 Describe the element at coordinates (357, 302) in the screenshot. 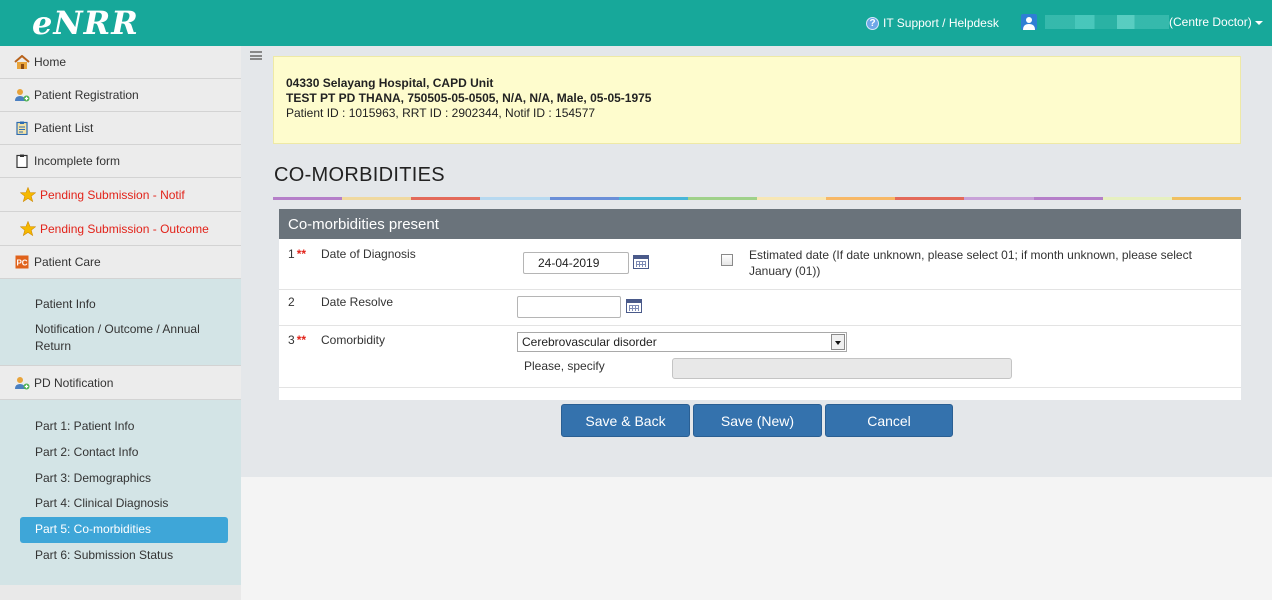

I see `date-resolve-label: Date Resolve` at that location.